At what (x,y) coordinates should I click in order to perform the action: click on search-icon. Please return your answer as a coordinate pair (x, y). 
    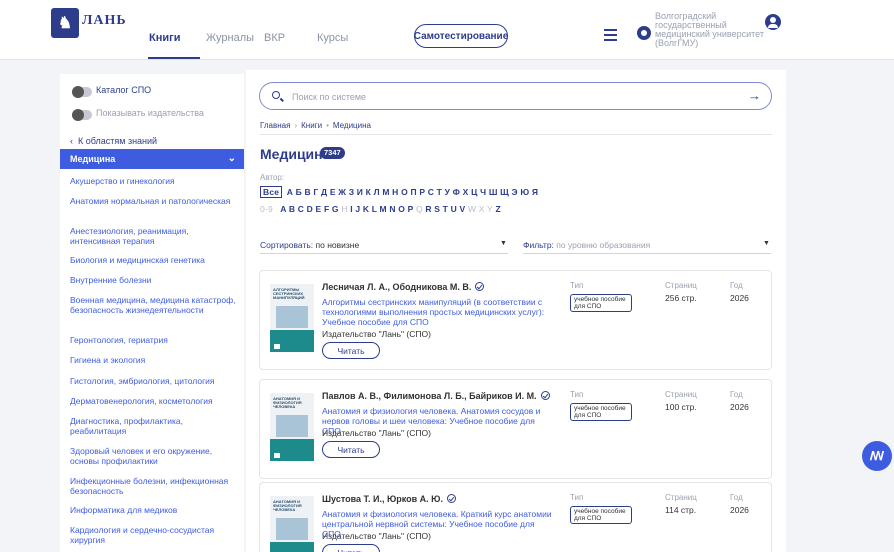
    Looking at the image, I should click on (276, 95).